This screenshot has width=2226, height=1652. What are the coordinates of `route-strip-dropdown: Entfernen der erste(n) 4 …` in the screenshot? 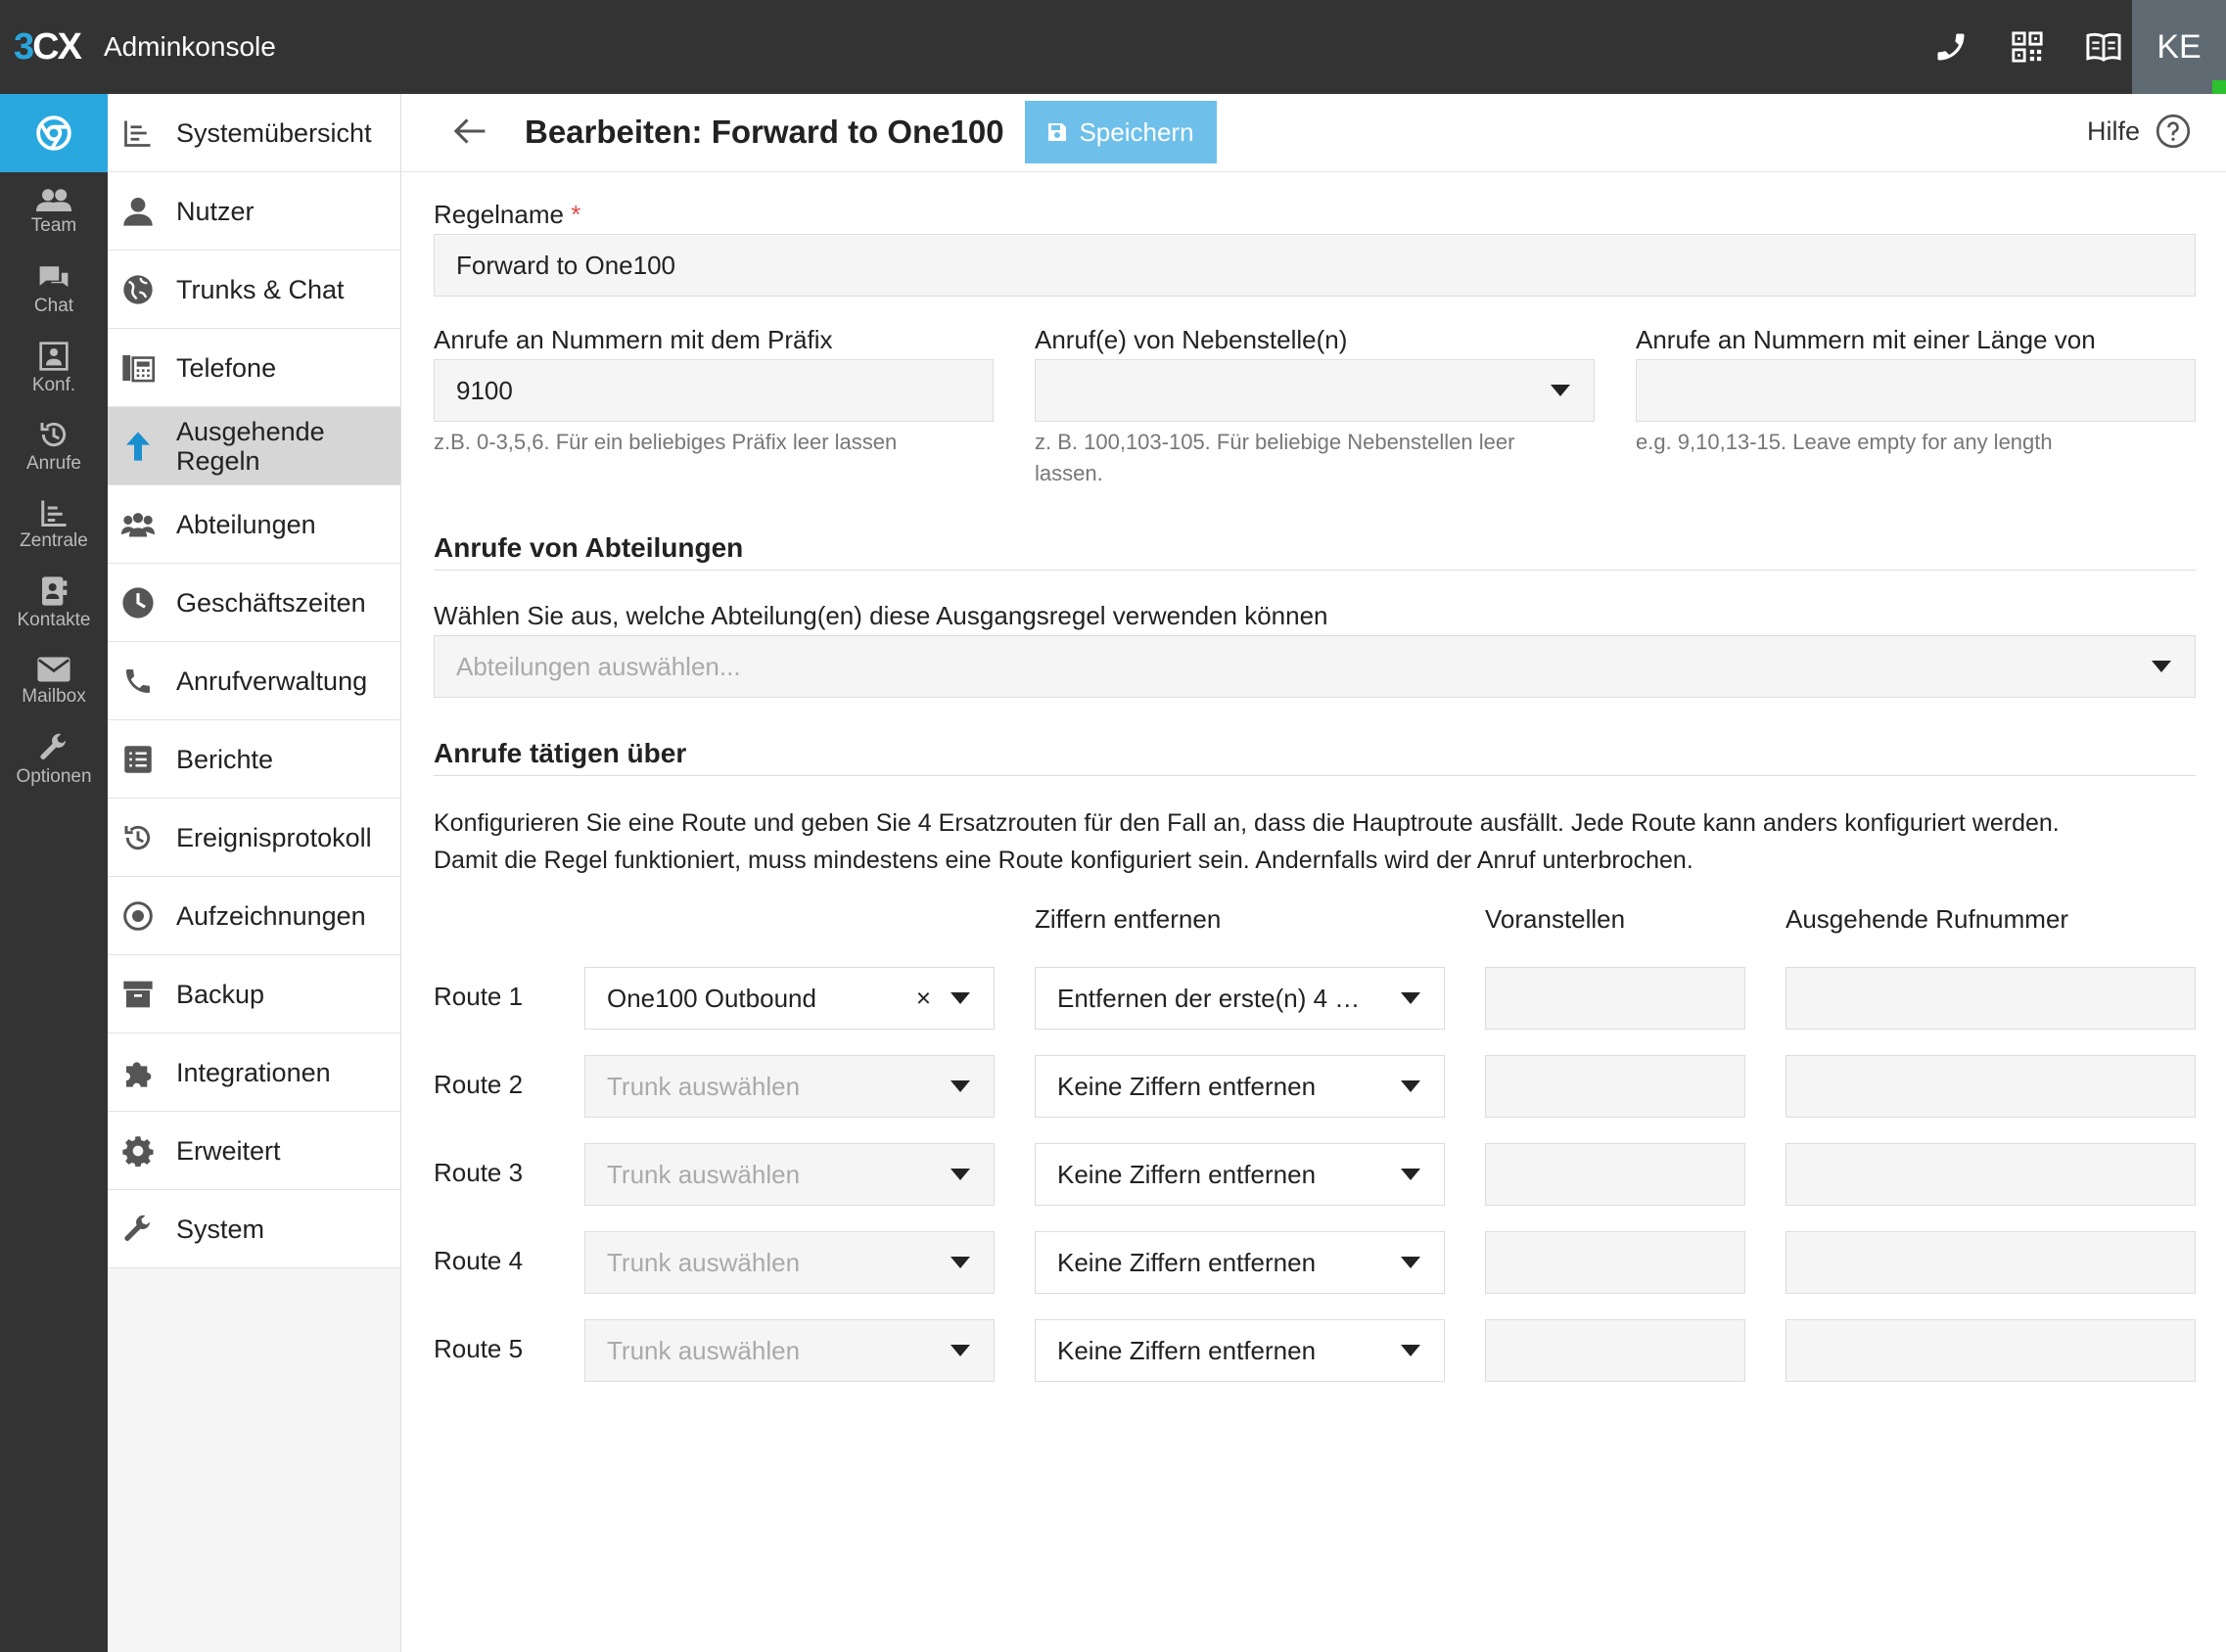 It's located at (1240, 998).